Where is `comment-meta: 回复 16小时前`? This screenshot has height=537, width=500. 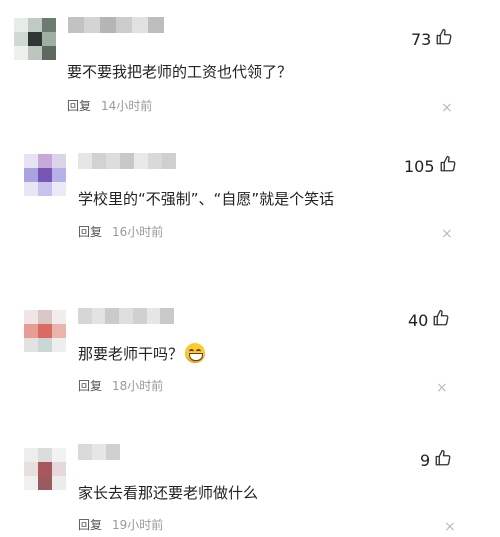
comment-meta: 回复 16小时前 is located at coordinates (120, 231).